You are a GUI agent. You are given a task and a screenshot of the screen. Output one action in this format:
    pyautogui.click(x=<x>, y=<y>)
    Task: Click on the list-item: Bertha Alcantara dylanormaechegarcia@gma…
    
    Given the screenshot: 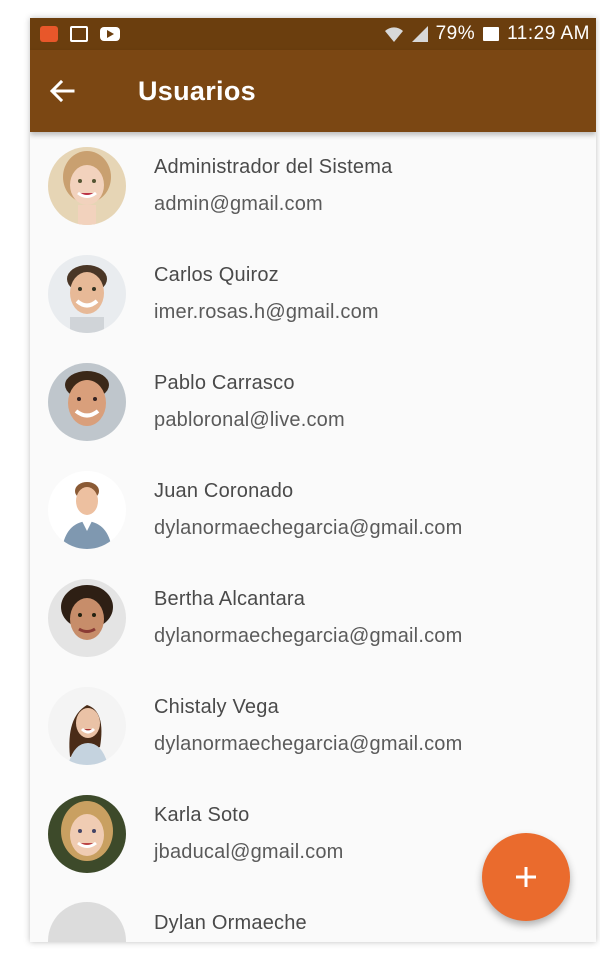 What is the action you would take?
    pyautogui.click(x=313, y=618)
    